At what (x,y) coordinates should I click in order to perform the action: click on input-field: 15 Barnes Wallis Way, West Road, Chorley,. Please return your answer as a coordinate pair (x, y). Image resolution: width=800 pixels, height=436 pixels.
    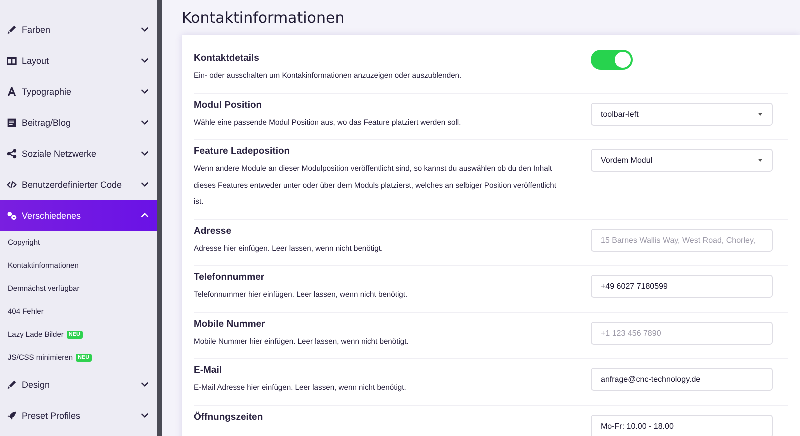
    Looking at the image, I should click on (682, 240).